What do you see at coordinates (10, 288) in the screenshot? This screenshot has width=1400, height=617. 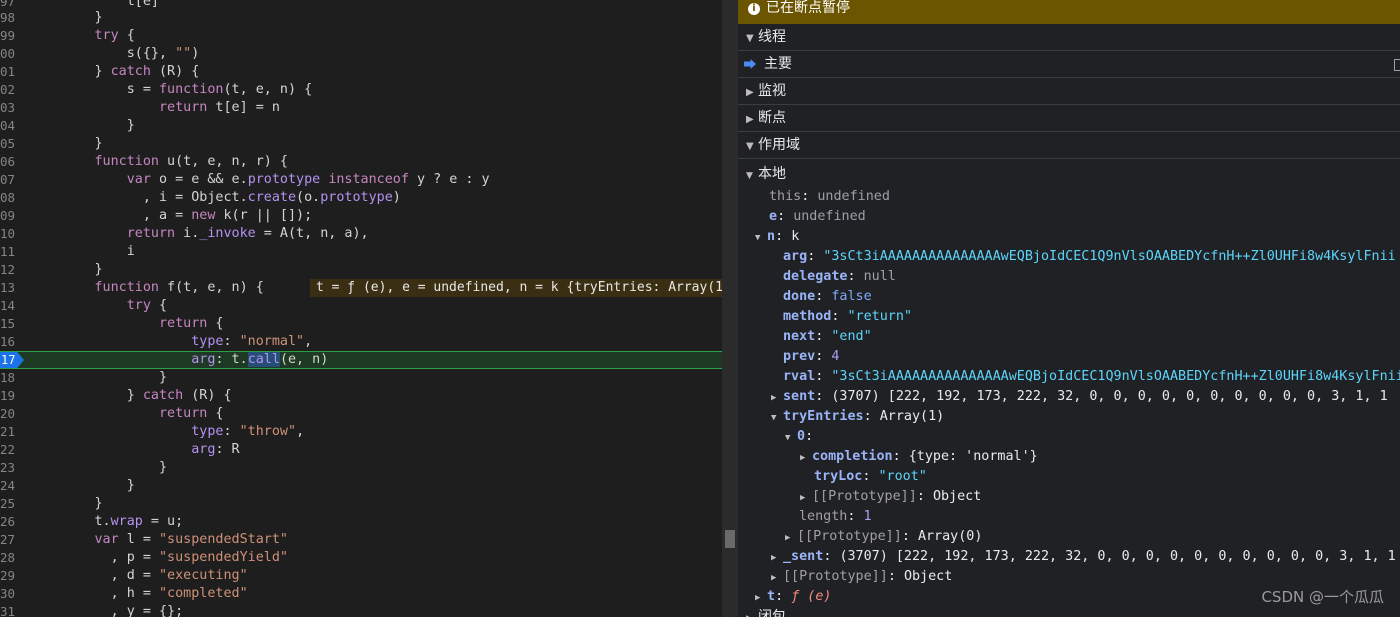 I see `line-number: 13` at bounding box center [10, 288].